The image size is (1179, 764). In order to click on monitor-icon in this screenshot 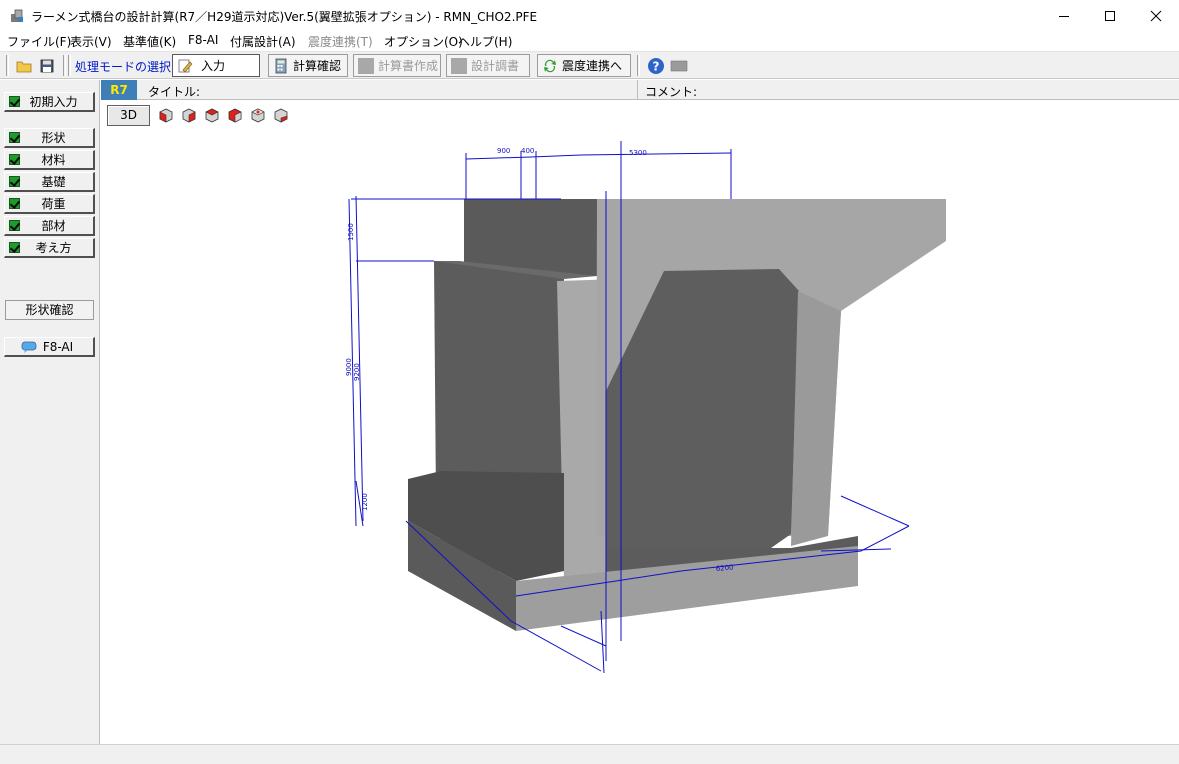, I will do `click(679, 66)`.